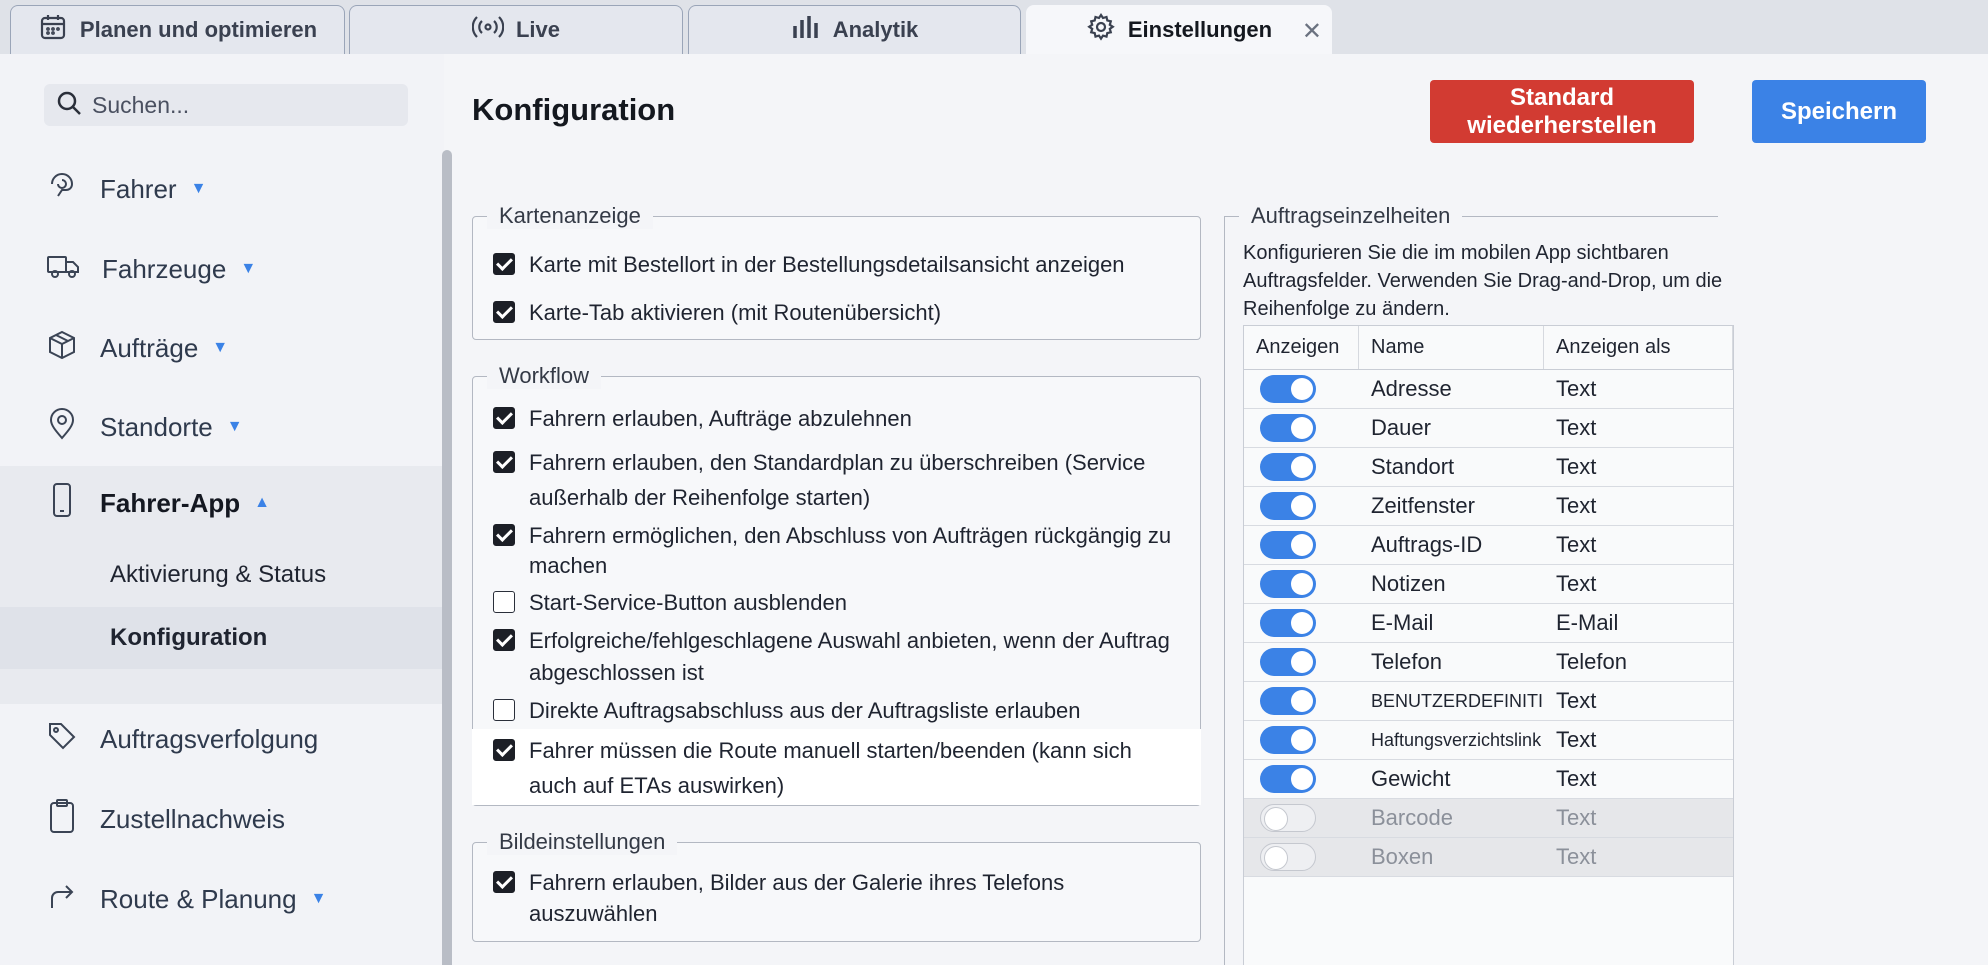  I want to click on save-button: Speichern, so click(1839, 111).